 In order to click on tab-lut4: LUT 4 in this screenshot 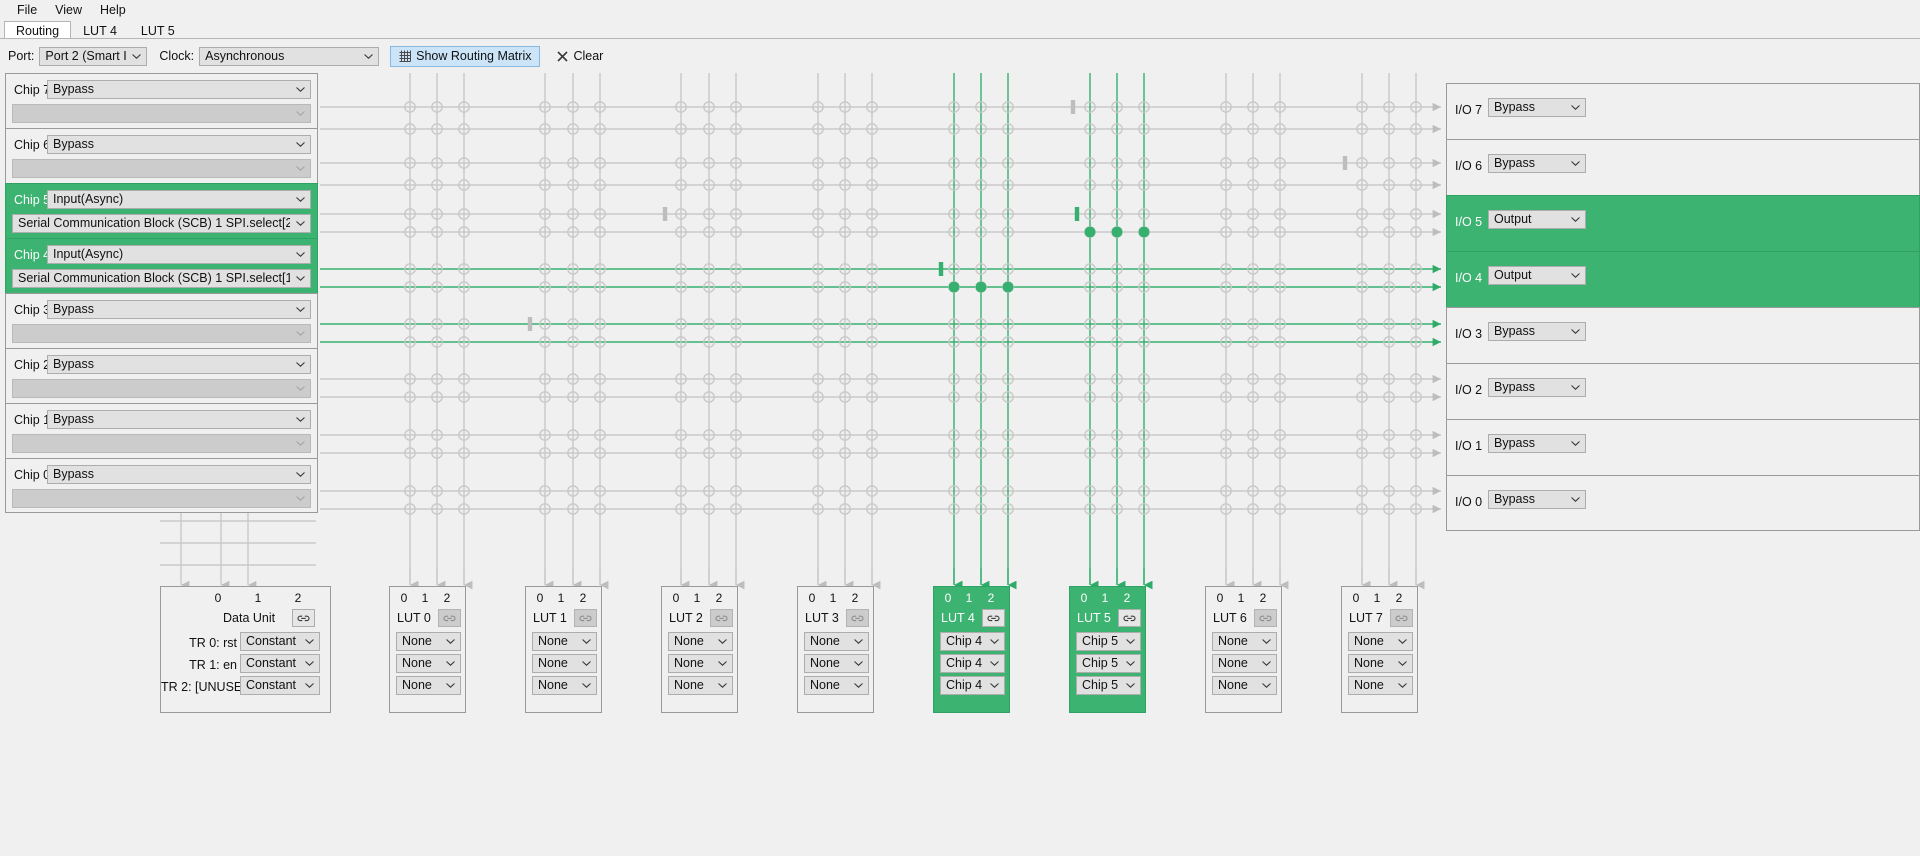, I will do `click(100, 30)`.